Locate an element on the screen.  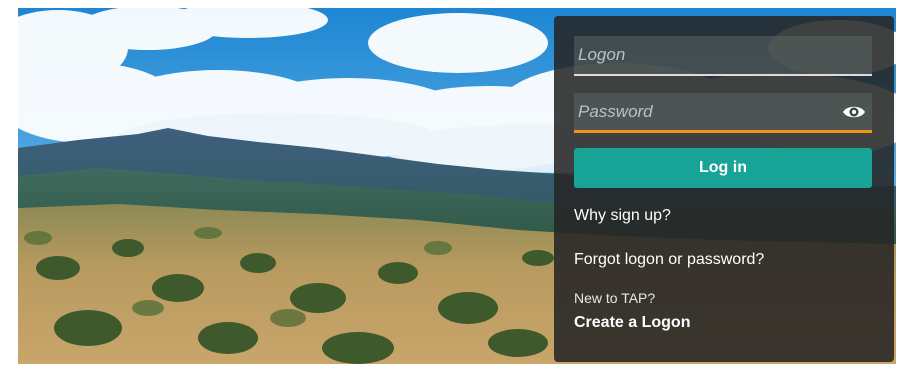
eye-icon is located at coordinates (854, 112).